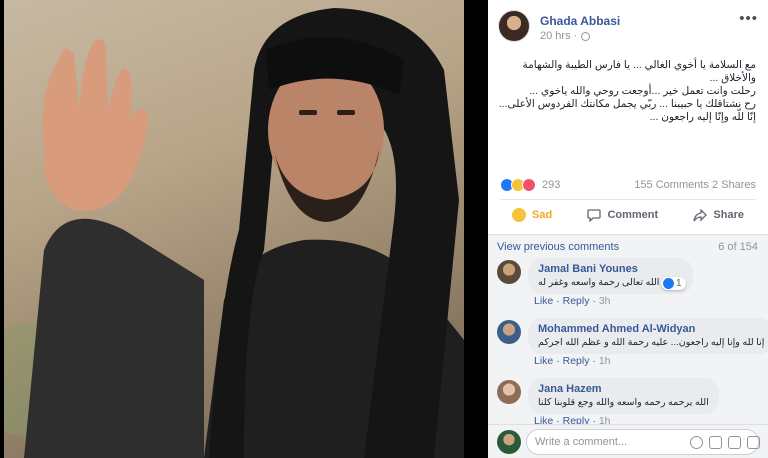 The image size is (768, 458). I want to click on commenter-name: Mohammed Ahmed Al-Widyan, so click(651, 329).